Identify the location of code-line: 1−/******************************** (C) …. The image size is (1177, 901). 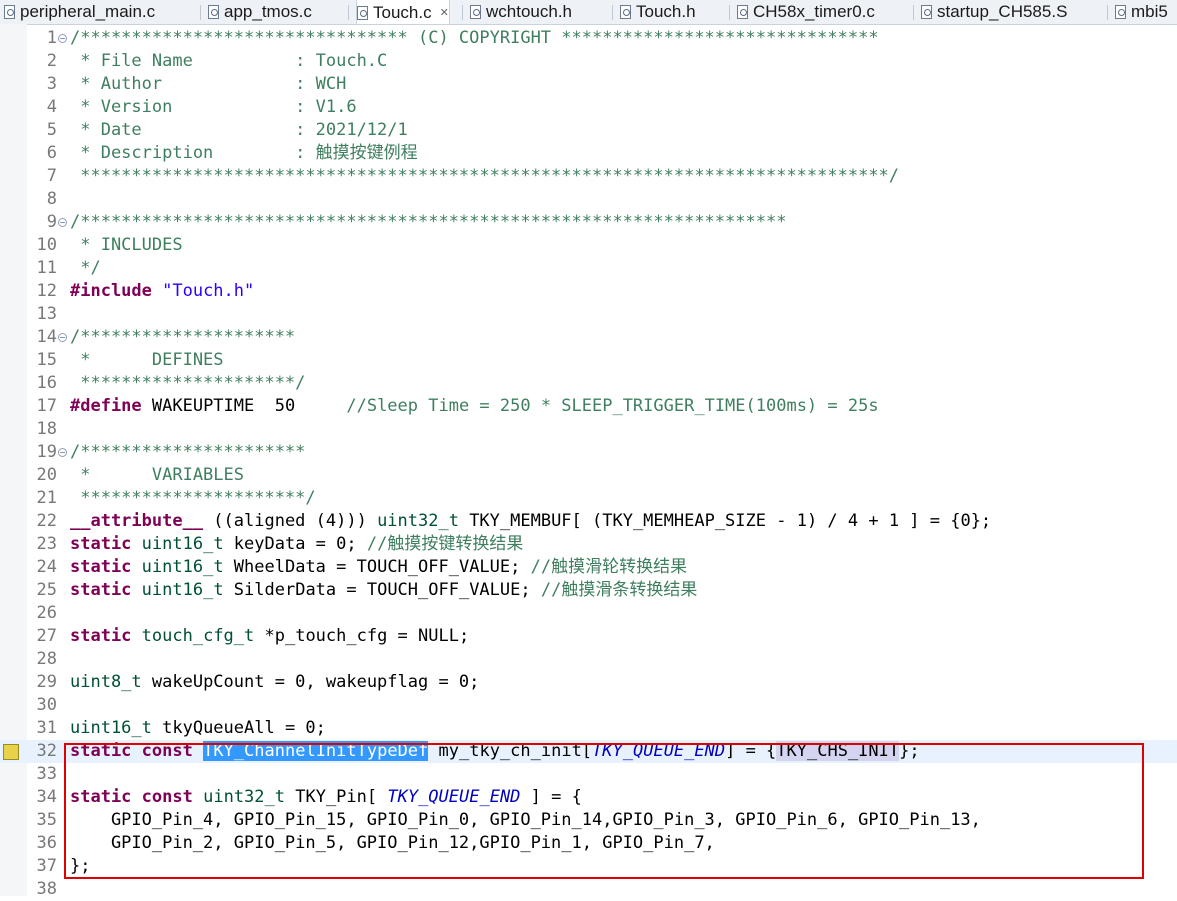
(588, 38).